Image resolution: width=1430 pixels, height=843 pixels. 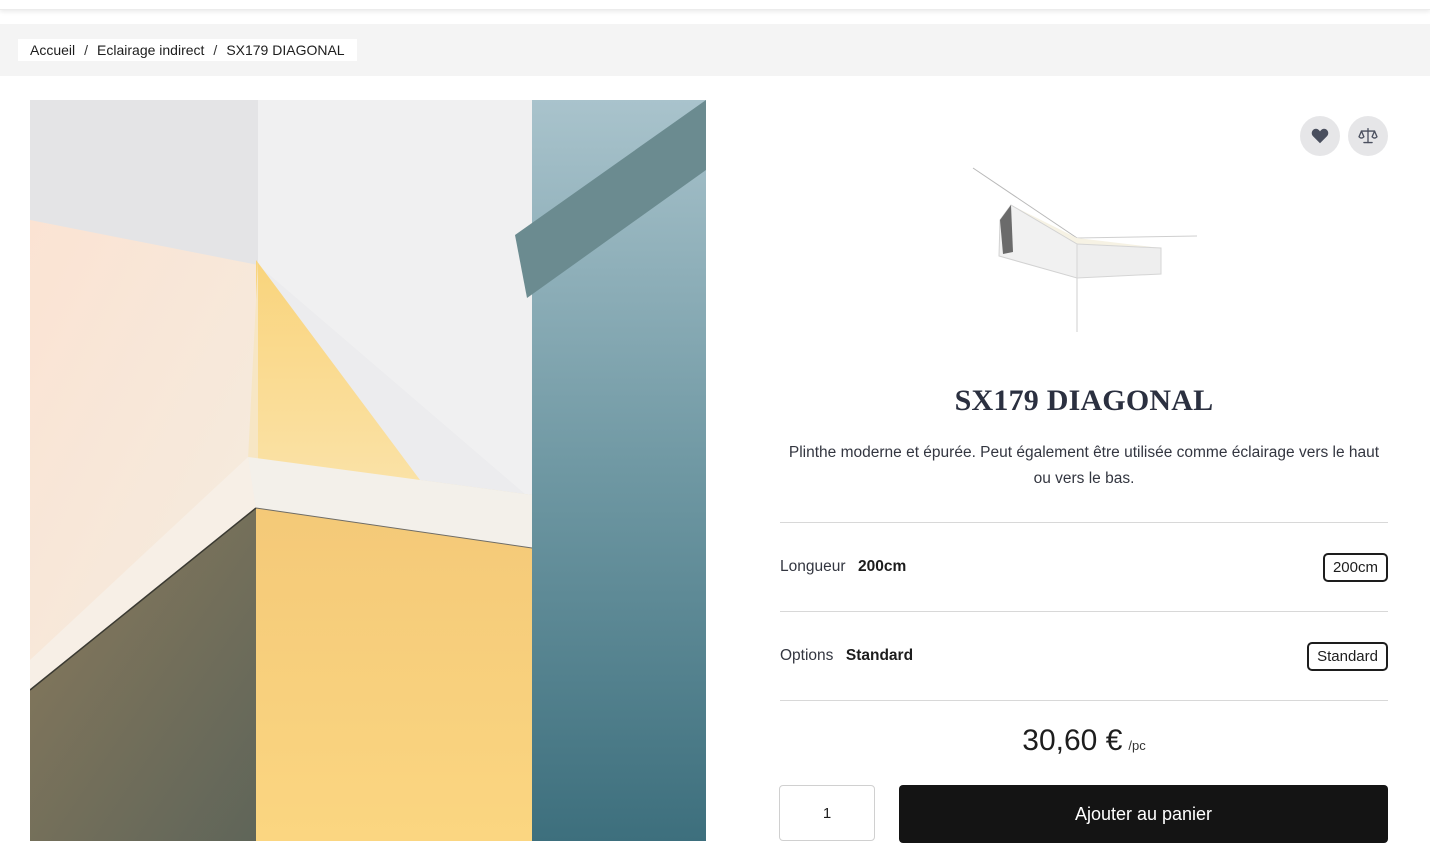 I want to click on breadcrumb-category: Eclairage indirect, so click(x=150, y=50).